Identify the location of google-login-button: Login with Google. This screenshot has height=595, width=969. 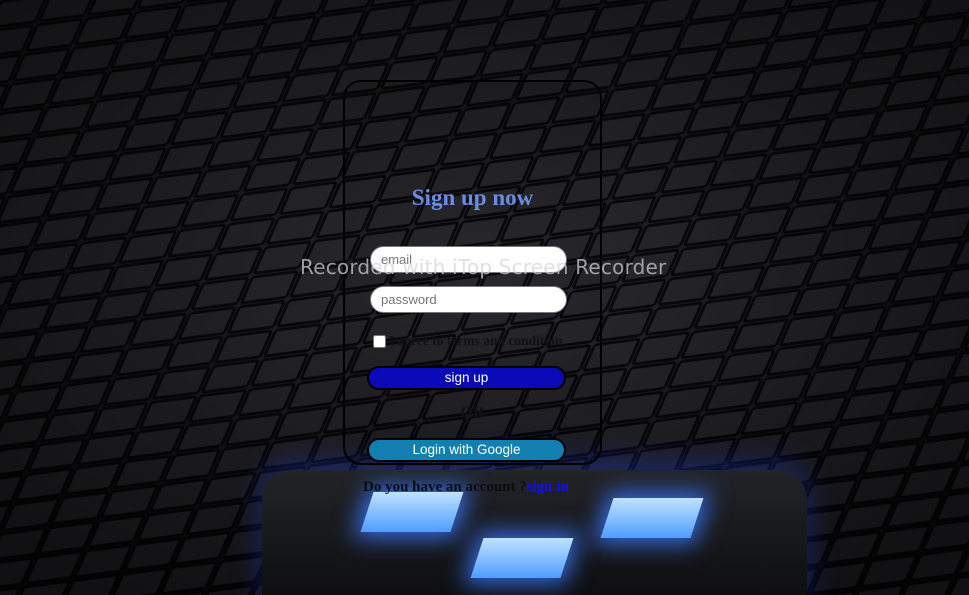
(466, 450).